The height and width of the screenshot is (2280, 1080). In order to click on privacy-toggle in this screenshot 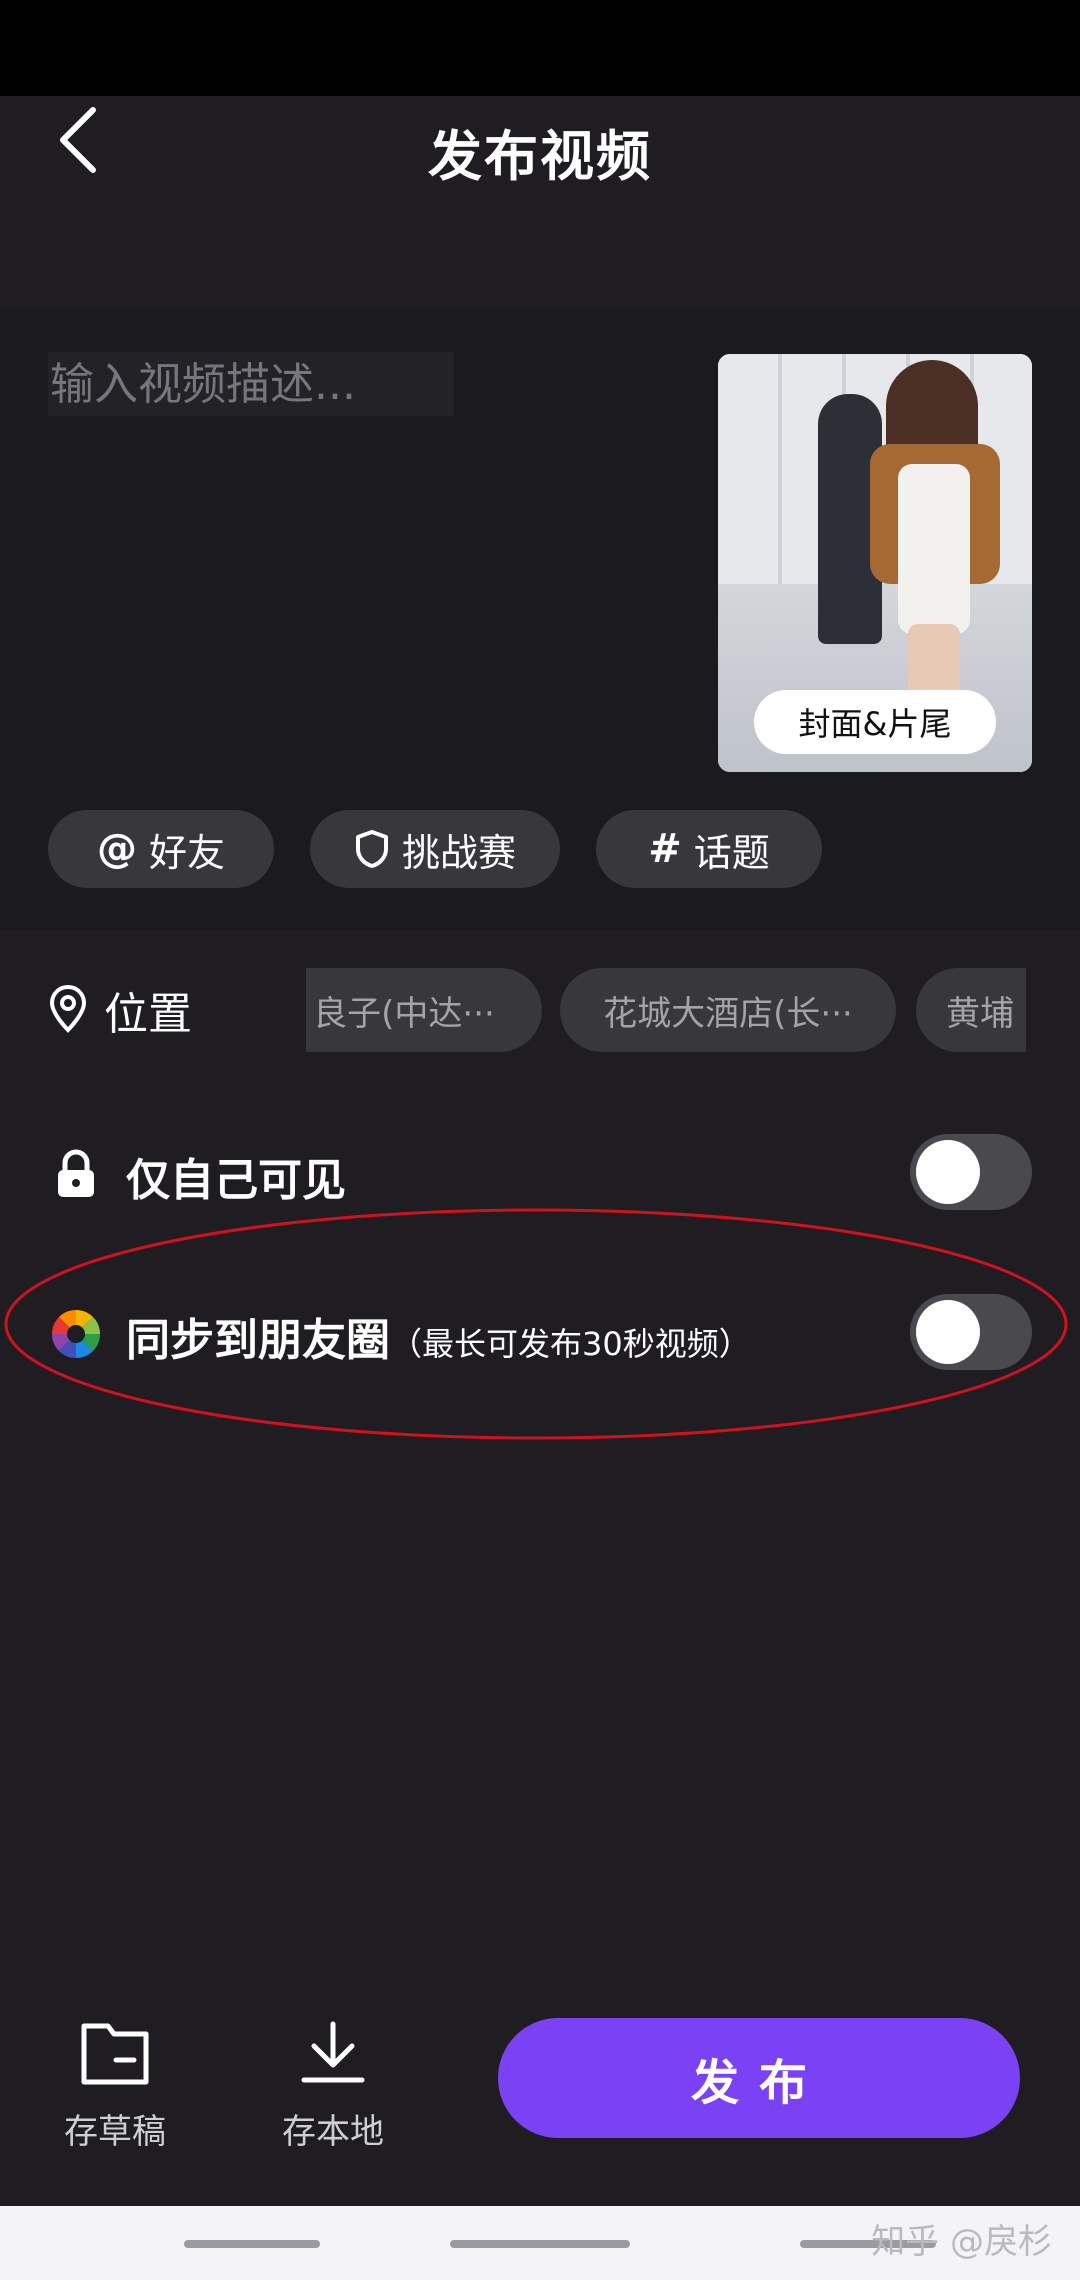, I will do `click(971, 1172)`.